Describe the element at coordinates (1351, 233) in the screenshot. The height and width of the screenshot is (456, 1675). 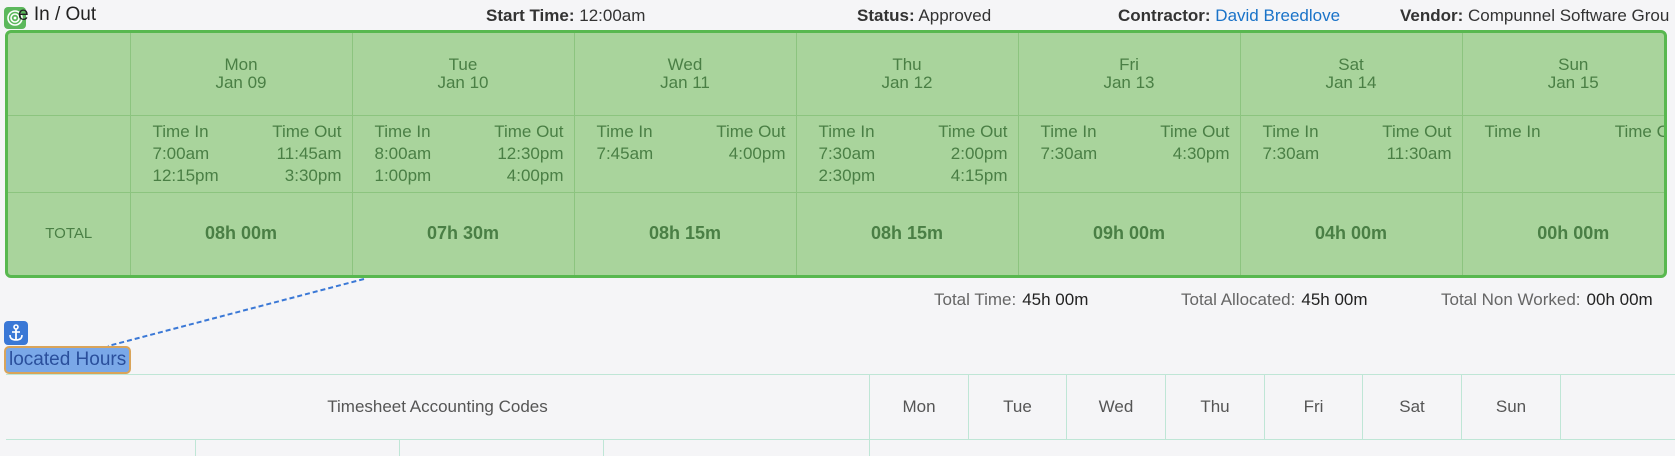
I see `total-sat: 04h 00m` at that location.